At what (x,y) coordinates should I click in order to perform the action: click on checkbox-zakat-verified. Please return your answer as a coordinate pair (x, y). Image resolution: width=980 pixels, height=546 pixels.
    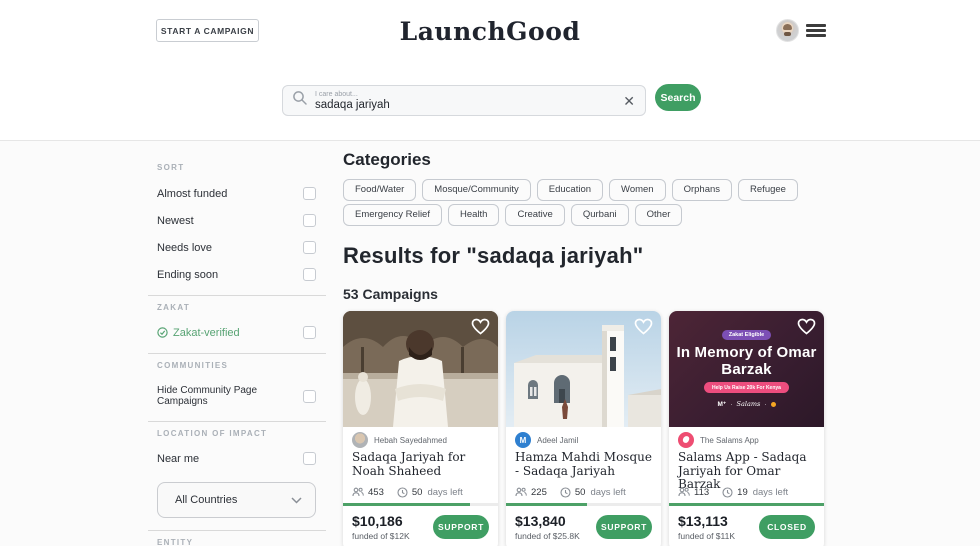
    Looking at the image, I should click on (309, 332).